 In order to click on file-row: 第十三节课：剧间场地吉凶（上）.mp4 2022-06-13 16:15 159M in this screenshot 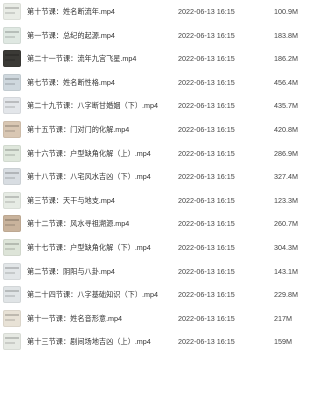, I will do `click(160, 342)`.